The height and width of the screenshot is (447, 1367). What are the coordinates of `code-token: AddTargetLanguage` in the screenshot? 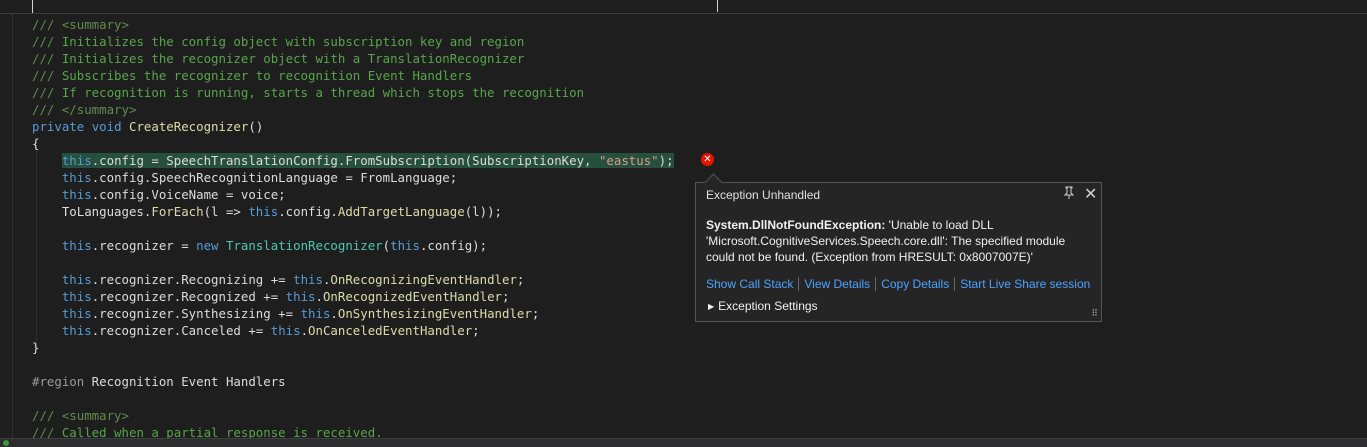 It's located at (401, 211).